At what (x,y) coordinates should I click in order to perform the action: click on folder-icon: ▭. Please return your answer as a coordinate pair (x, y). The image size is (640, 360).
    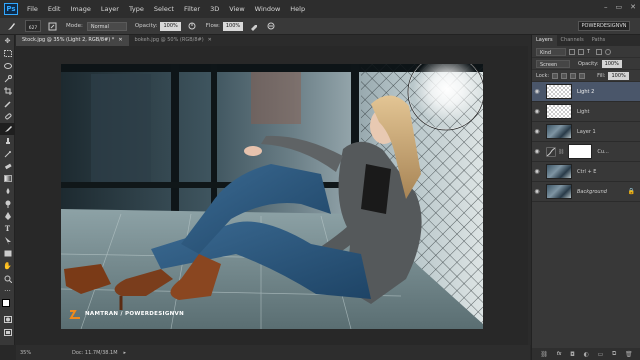
    Looking at the image, I should click on (601, 354).